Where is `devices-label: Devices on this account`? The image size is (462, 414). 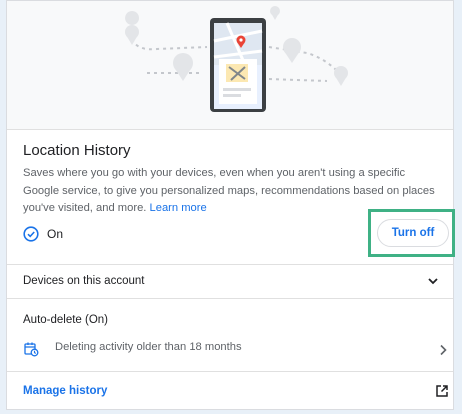 devices-label: Devices on this account is located at coordinates (84, 281).